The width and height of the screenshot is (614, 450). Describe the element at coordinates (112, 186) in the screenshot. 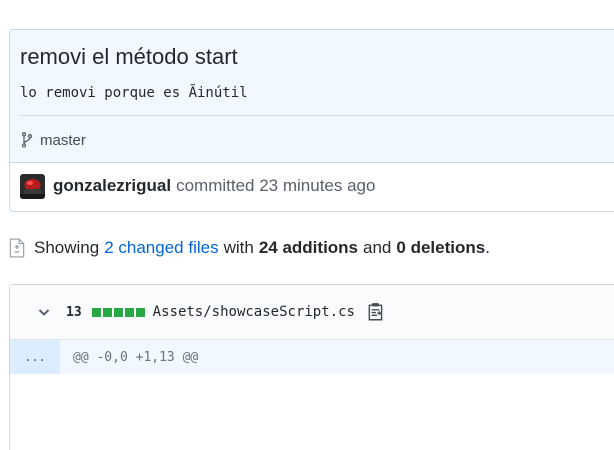

I see `author-link: gonzalezrigual` at that location.